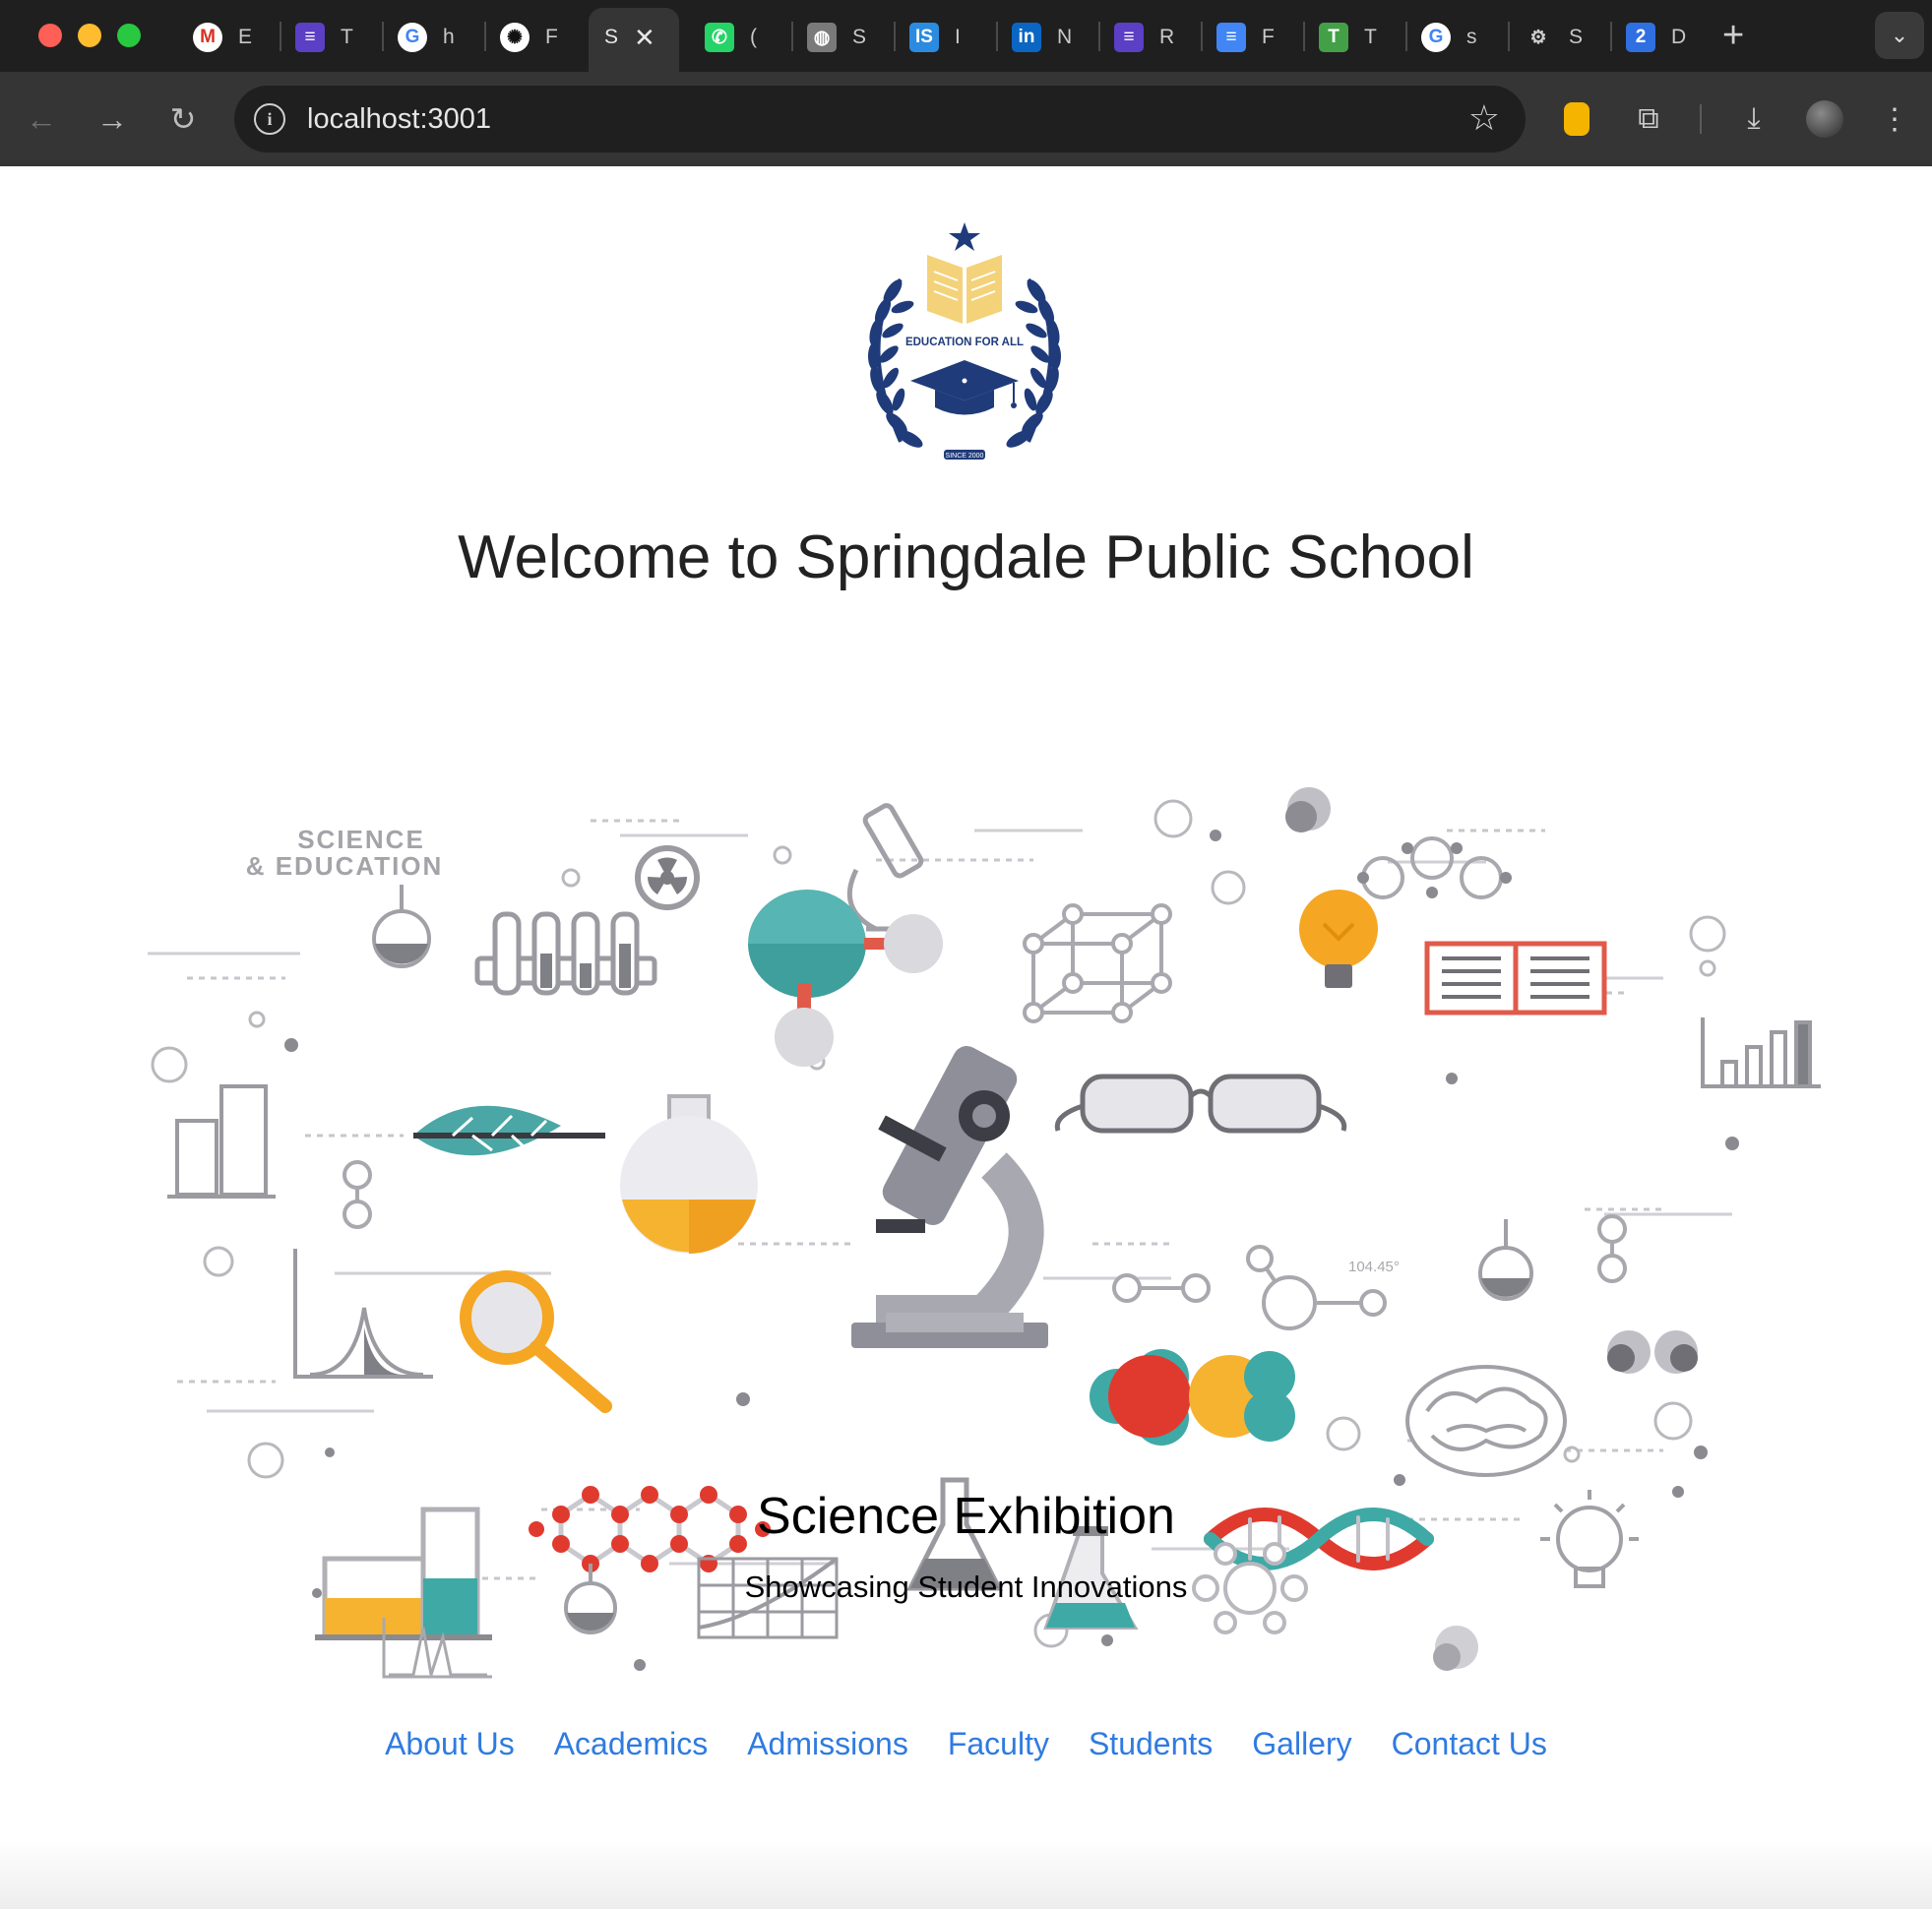 This screenshot has width=1932, height=1909. What do you see at coordinates (1894, 119) in the screenshot?
I see `browser-menu-icon: ⋮` at bounding box center [1894, 119].